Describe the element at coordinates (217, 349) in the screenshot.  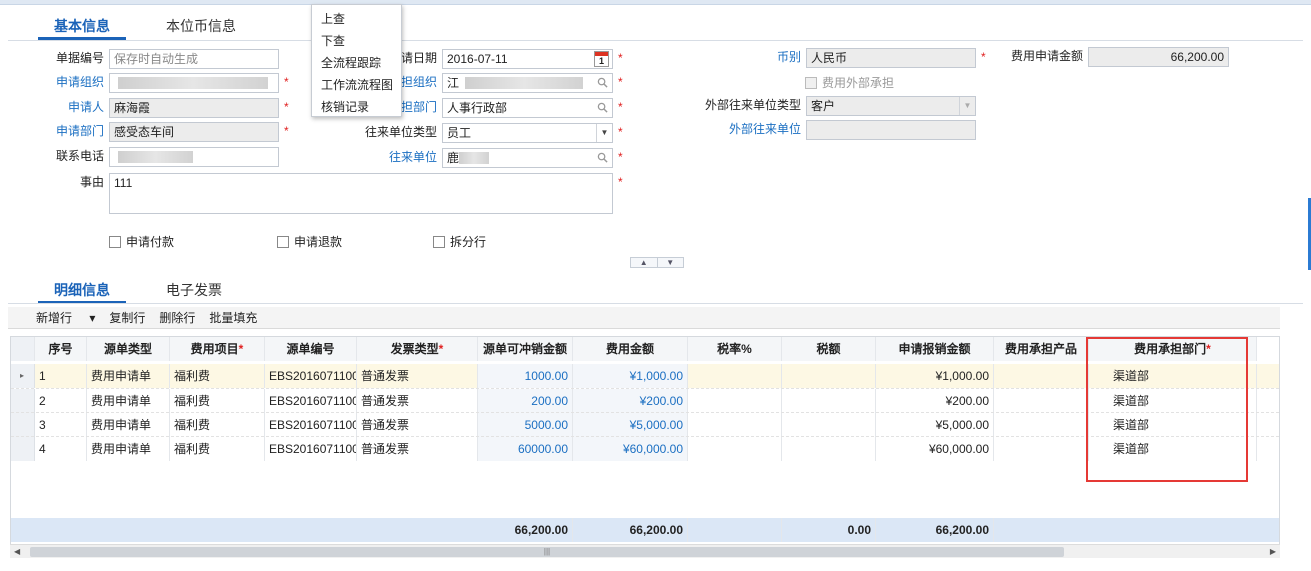
I see `col-header: 费用项目*` at that location.